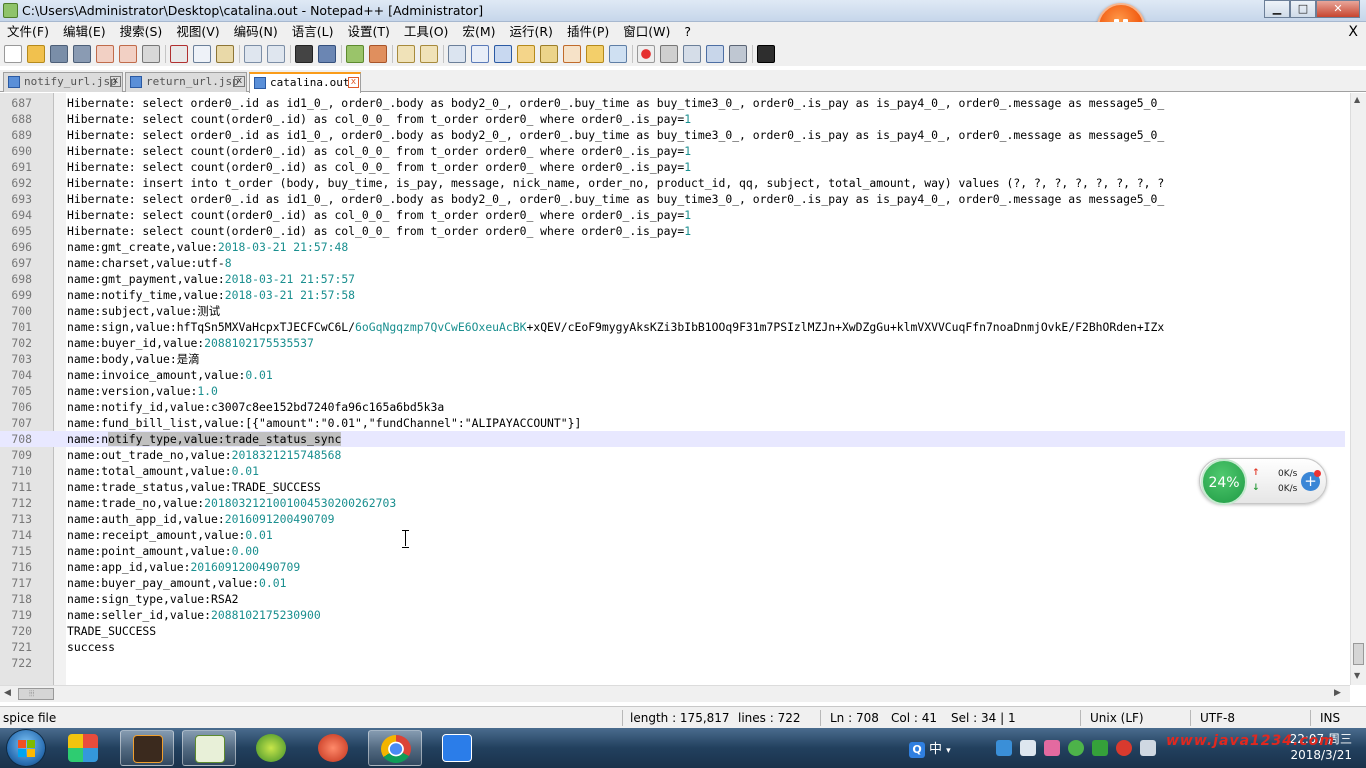  I want to click on menu-encoding: 编码(N), so click(256, 32).